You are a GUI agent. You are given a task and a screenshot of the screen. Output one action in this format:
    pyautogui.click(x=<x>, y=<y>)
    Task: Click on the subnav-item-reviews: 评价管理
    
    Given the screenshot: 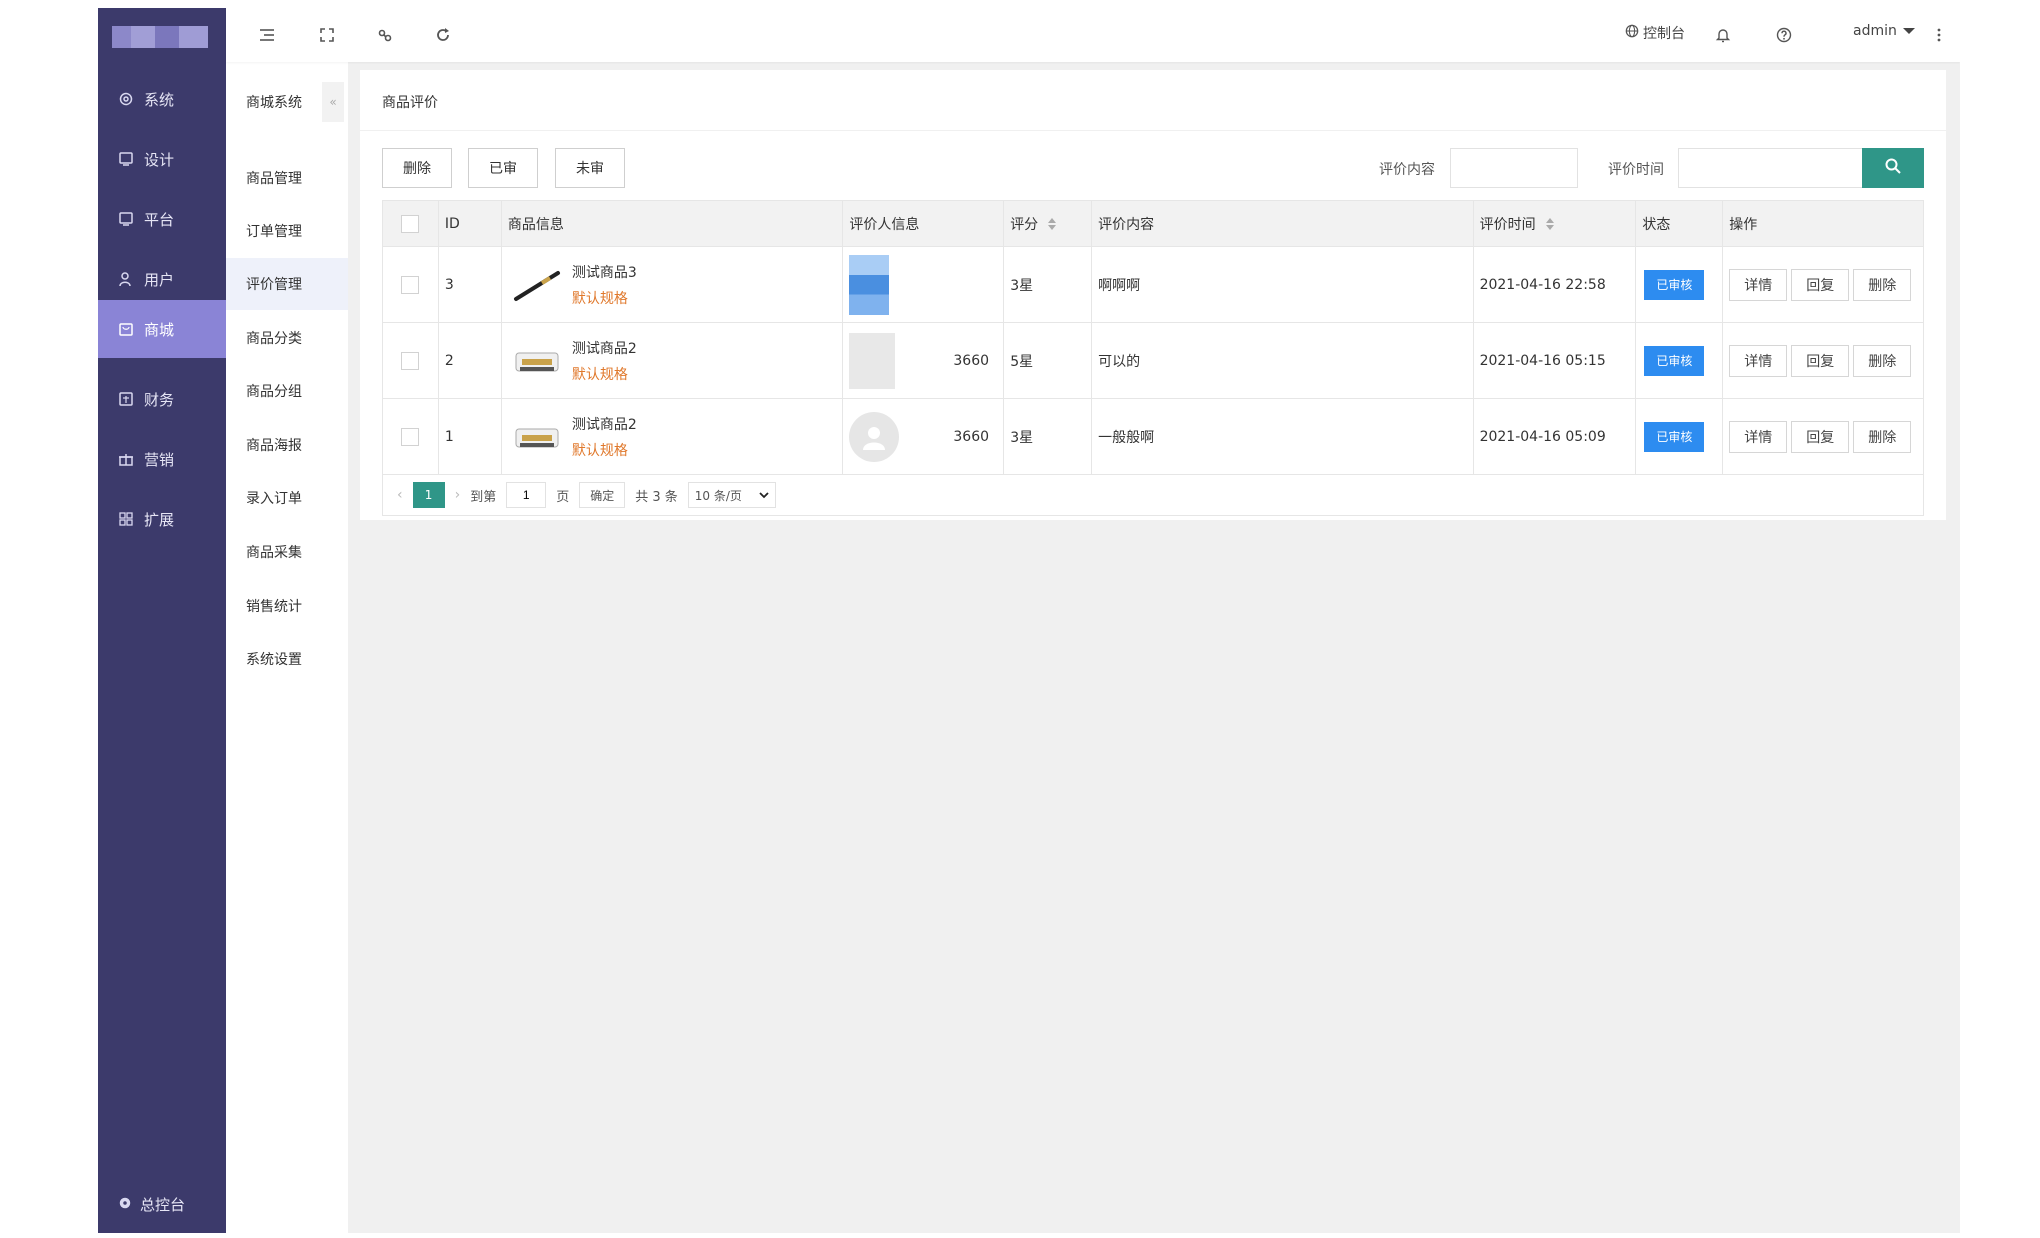 What is the action you would take?
    pyautogui.click(x=287, y=284)
    